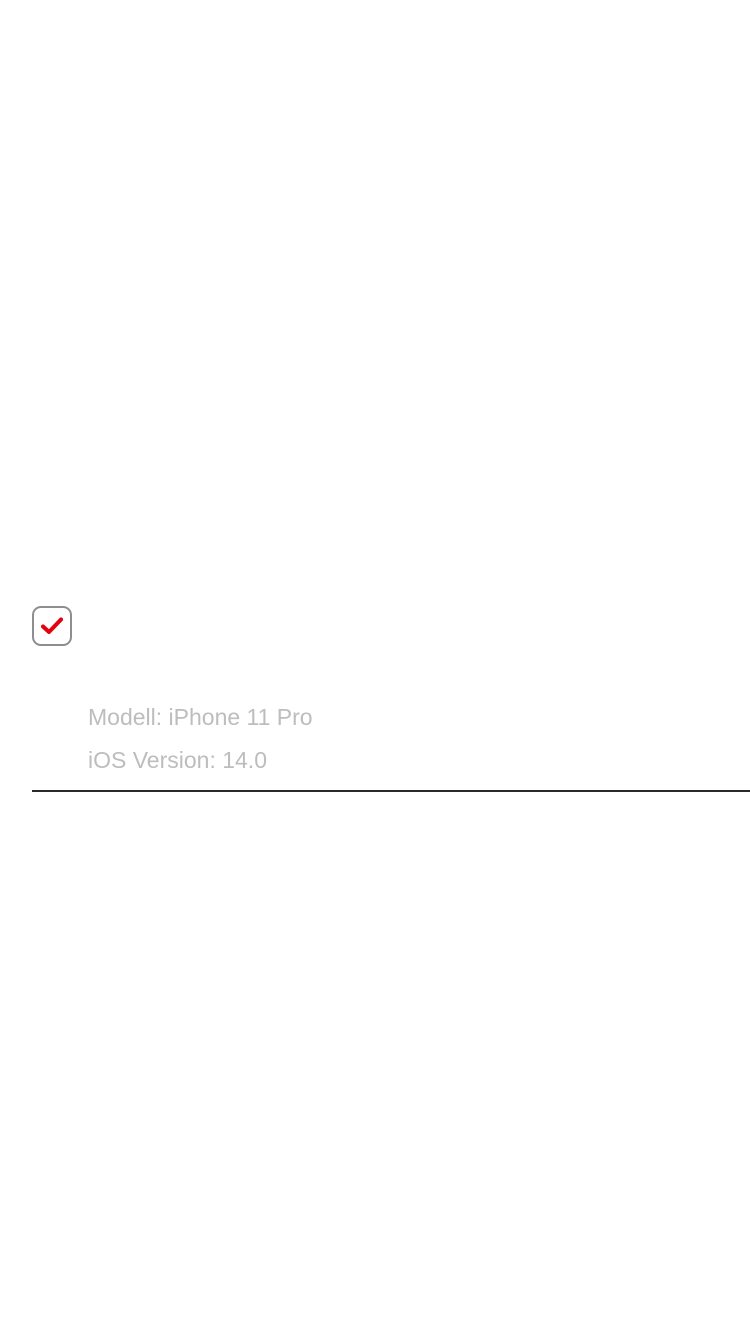 The width and height of the screenshot is (750, 1334). Describe the element at coordinates (200, 739) in the screenshot. I see `device-info: Modell: iPhone 11 Pro iOS Version: 14.0` at that location.